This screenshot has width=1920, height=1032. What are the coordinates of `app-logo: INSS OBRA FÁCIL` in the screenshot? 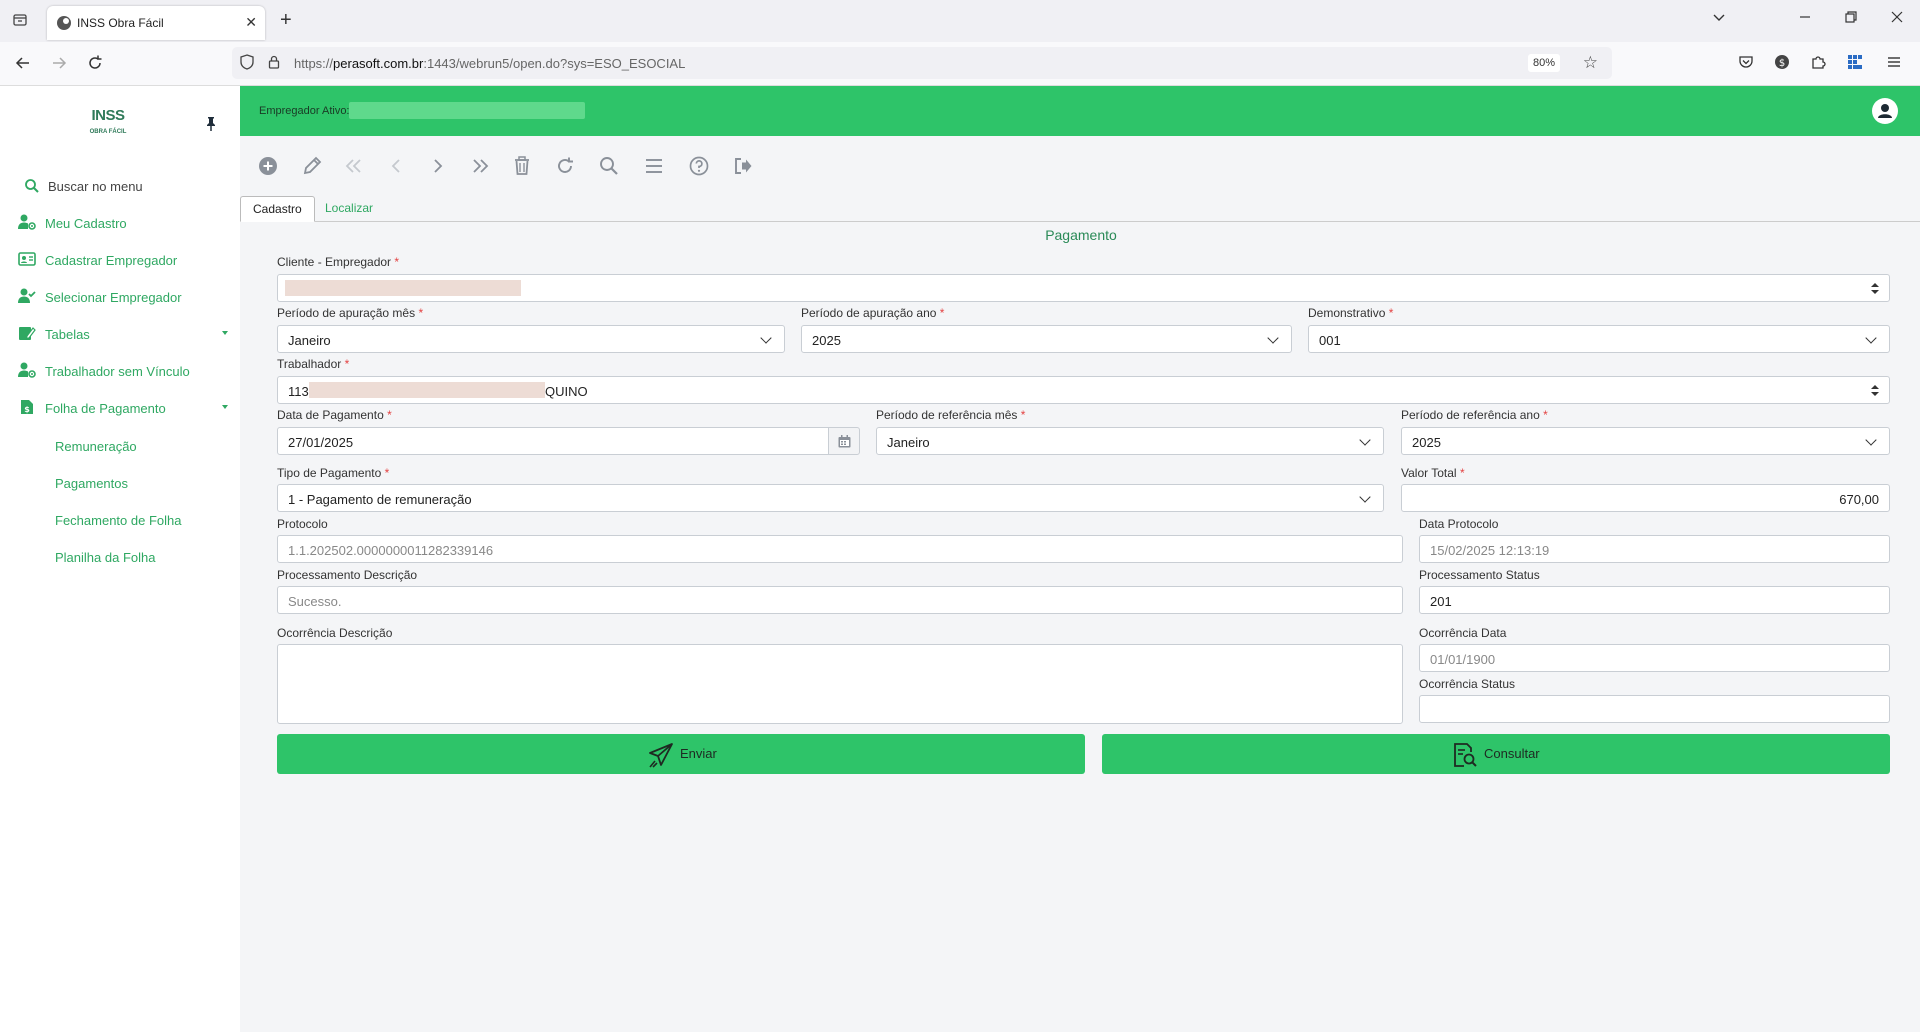 It's located at (108, 124).